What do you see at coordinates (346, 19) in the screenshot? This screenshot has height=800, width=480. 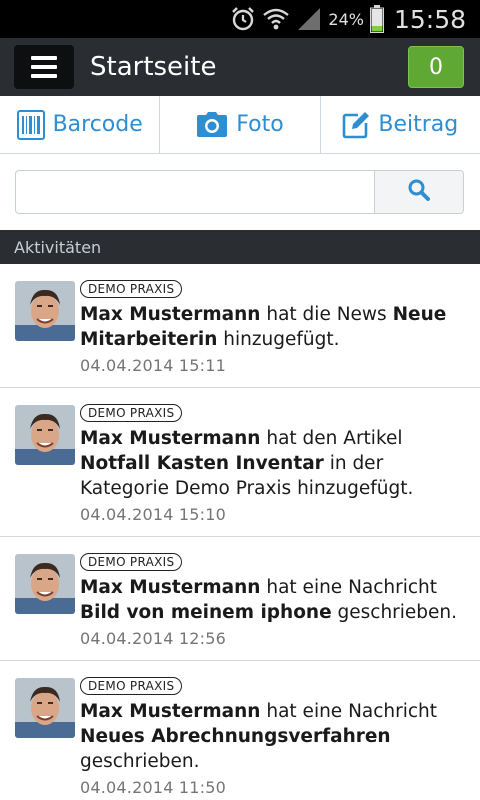 I see `battery-percent: 24%` at bounding box center [346, 19].